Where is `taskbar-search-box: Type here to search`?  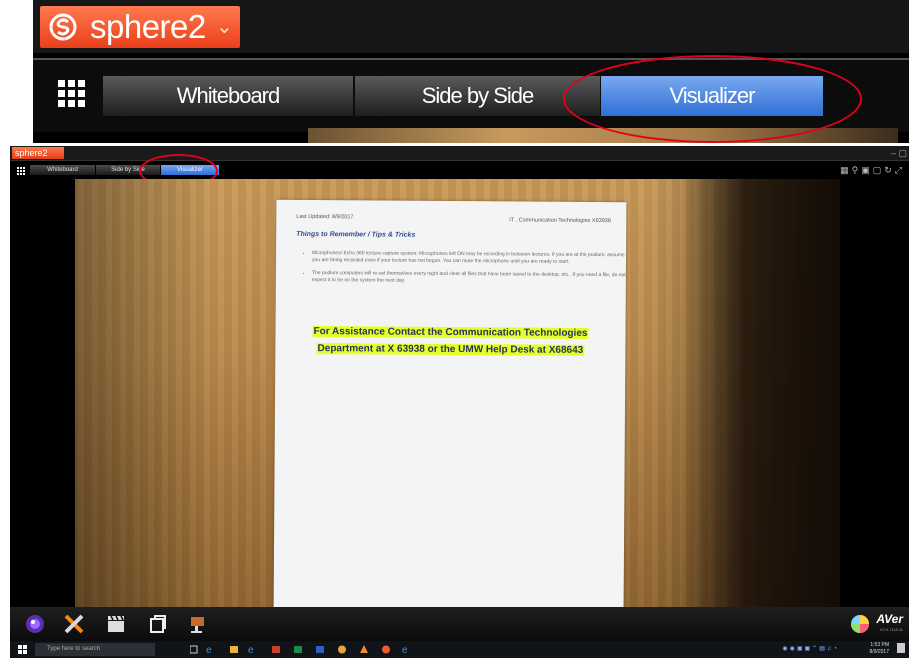 taskbar-search-box: Type here to search is located at coordinates (95, 649).